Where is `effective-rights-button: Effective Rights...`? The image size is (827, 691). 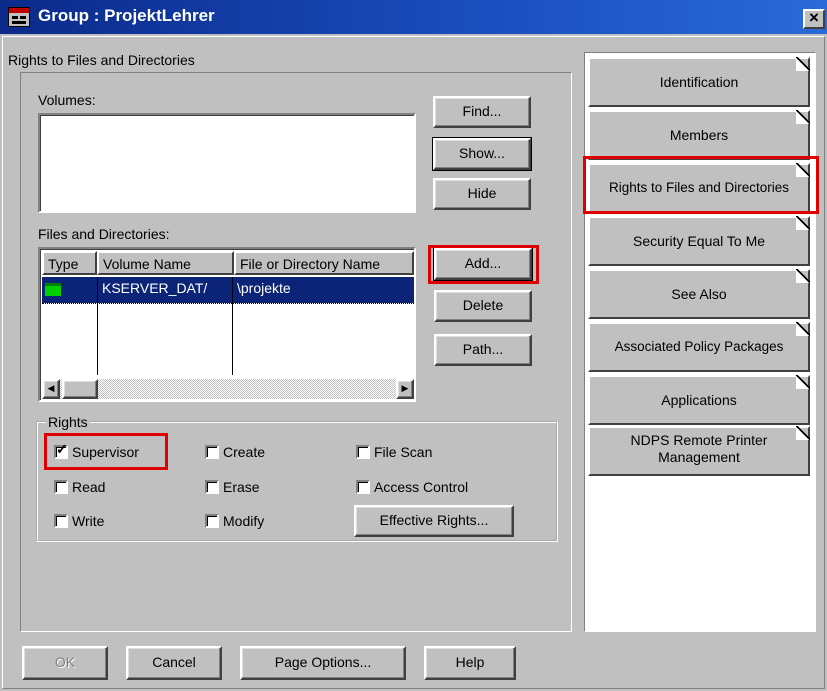 effective-rights-button: Effective Rights... is located at coordinates (434, 521).